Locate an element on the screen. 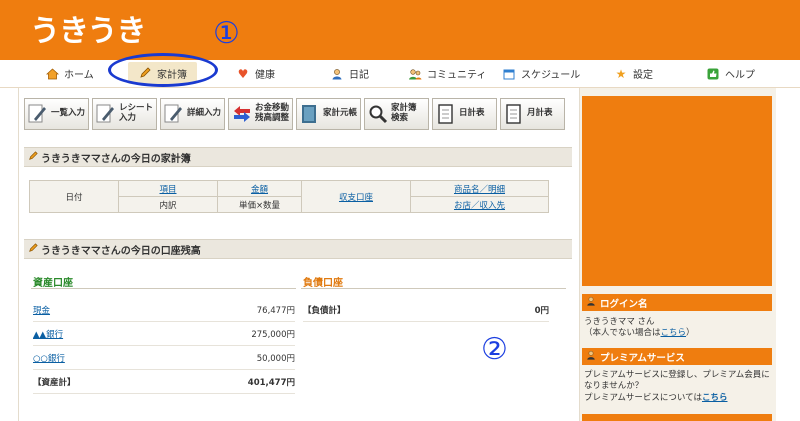 This screenshot has height=421, width=800. login-note-end: ） is located at coordinates (690, 333).